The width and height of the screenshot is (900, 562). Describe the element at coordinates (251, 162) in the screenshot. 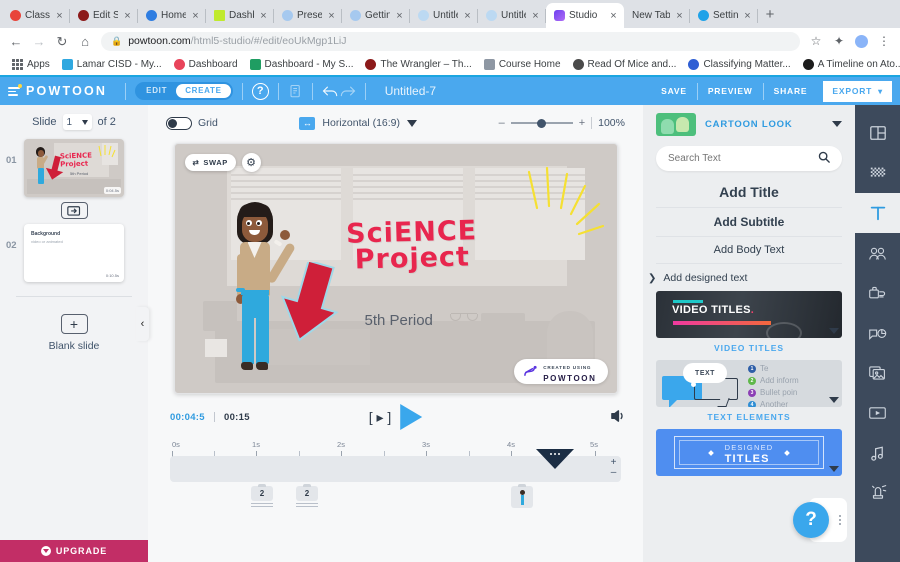

I see `canvas-settings-button: ⚙` at that location.